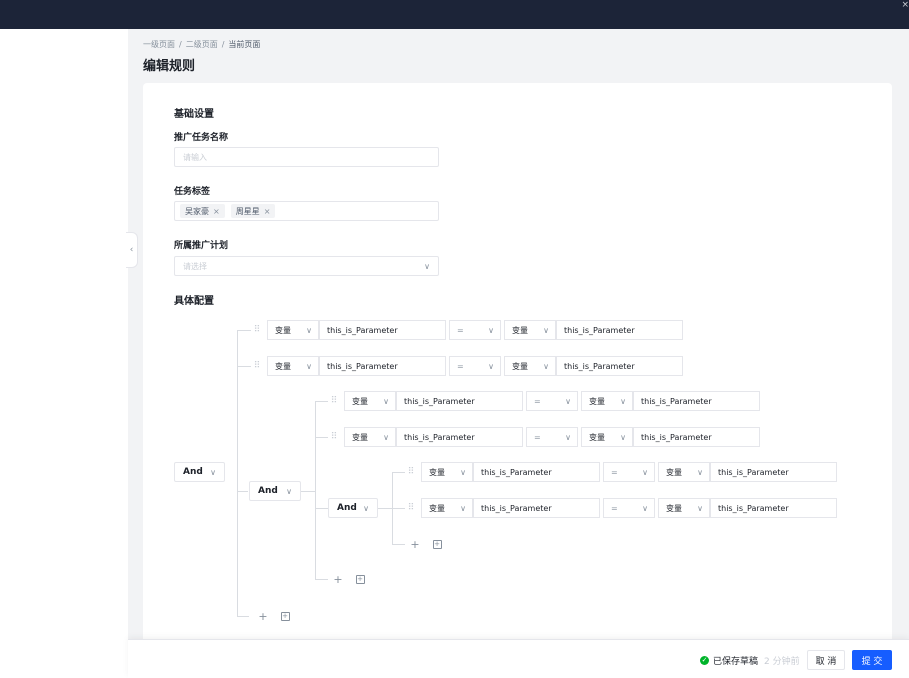 The image size is (909, 678). What do you see at coordinates (674, 472) in the screenshot?
I see `value-type-value: 变量` at bounding box center [674, 472].